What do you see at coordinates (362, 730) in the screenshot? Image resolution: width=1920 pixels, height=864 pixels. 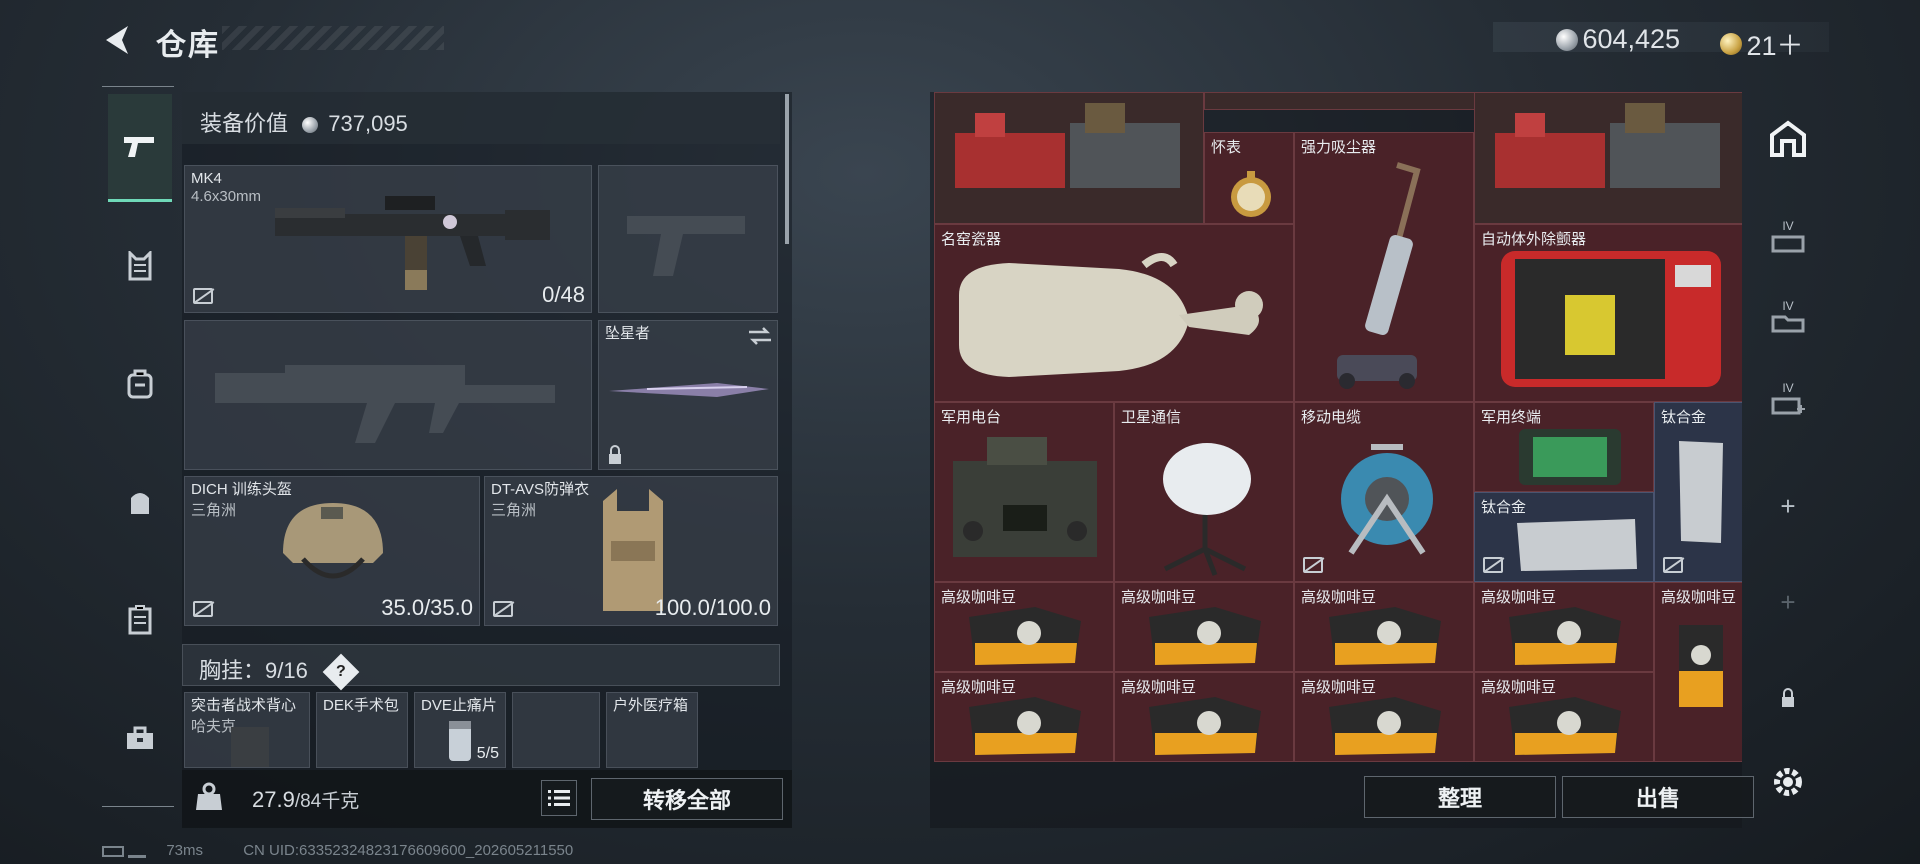 I see `chest-item-surgery-kit: DEK手术包` at bounding box center [362, 730].